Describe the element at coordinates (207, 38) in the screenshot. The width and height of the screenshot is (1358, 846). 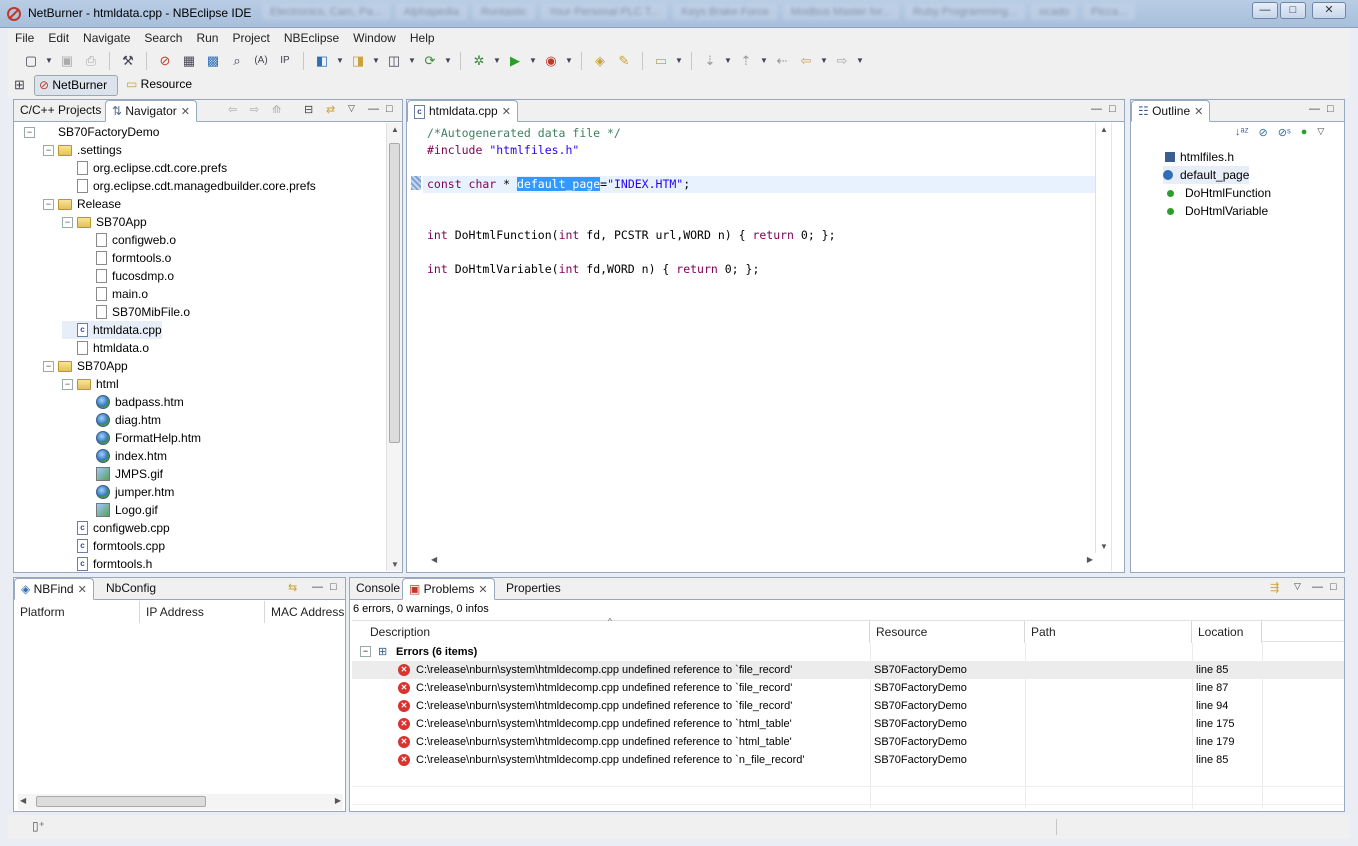
I see `menu-run: Run` at that location.